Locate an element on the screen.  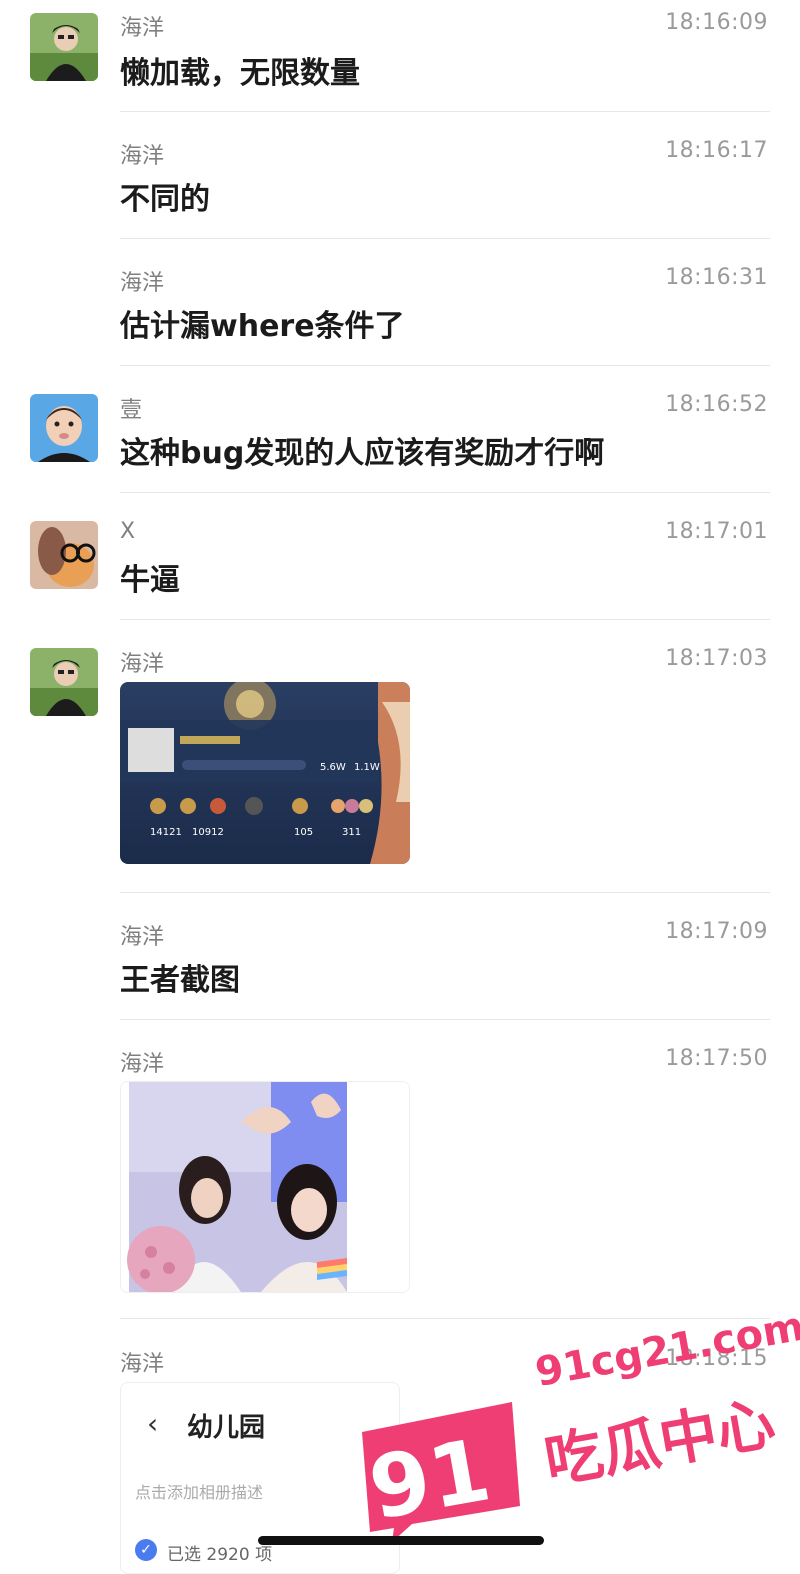
photo-image is located at coordinates (265, 1187).